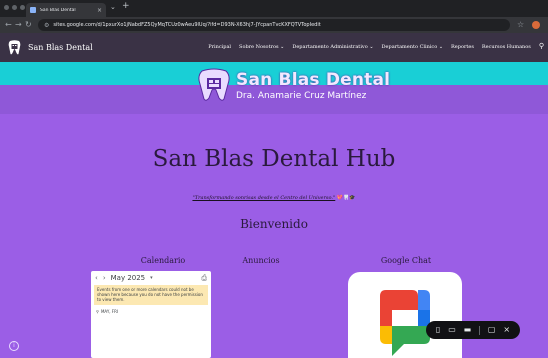 The width and height of the screenshot is (548, 358). I want to click on calendar-header: ‹ › May 2025 ▾, so click(124, 278).